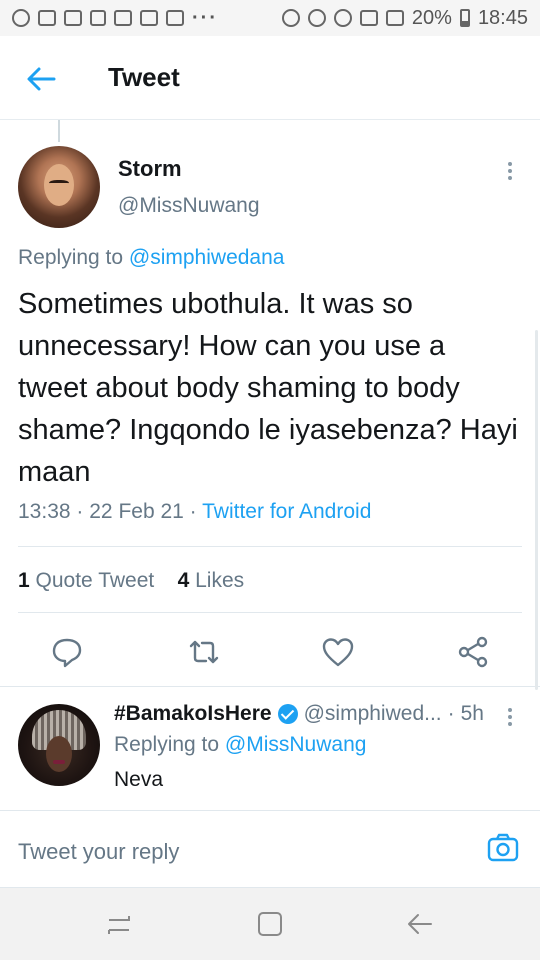 The width and height of the screenshot is (540, 960). What do you see at coordinates (270, 546) in the screenshot?
I see `divider` at bounding box center [270, 546].